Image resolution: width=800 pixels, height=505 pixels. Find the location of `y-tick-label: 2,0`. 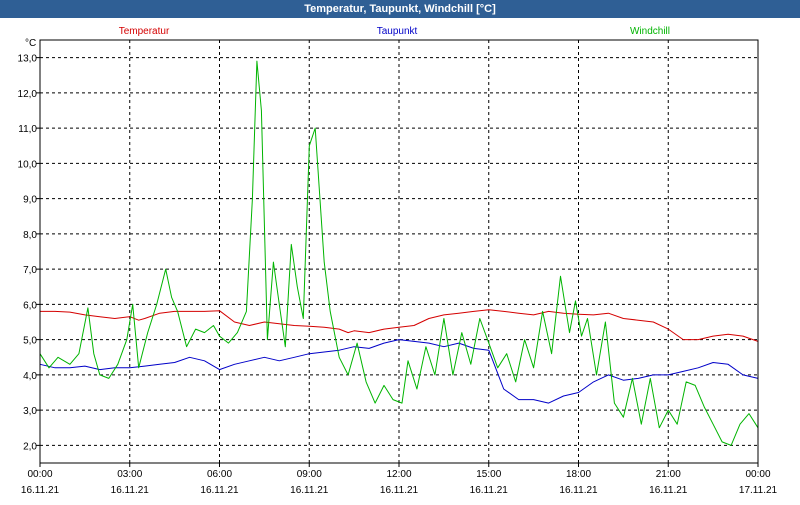

y-tick-label: 2,0 is located at coordinates (30, 446).